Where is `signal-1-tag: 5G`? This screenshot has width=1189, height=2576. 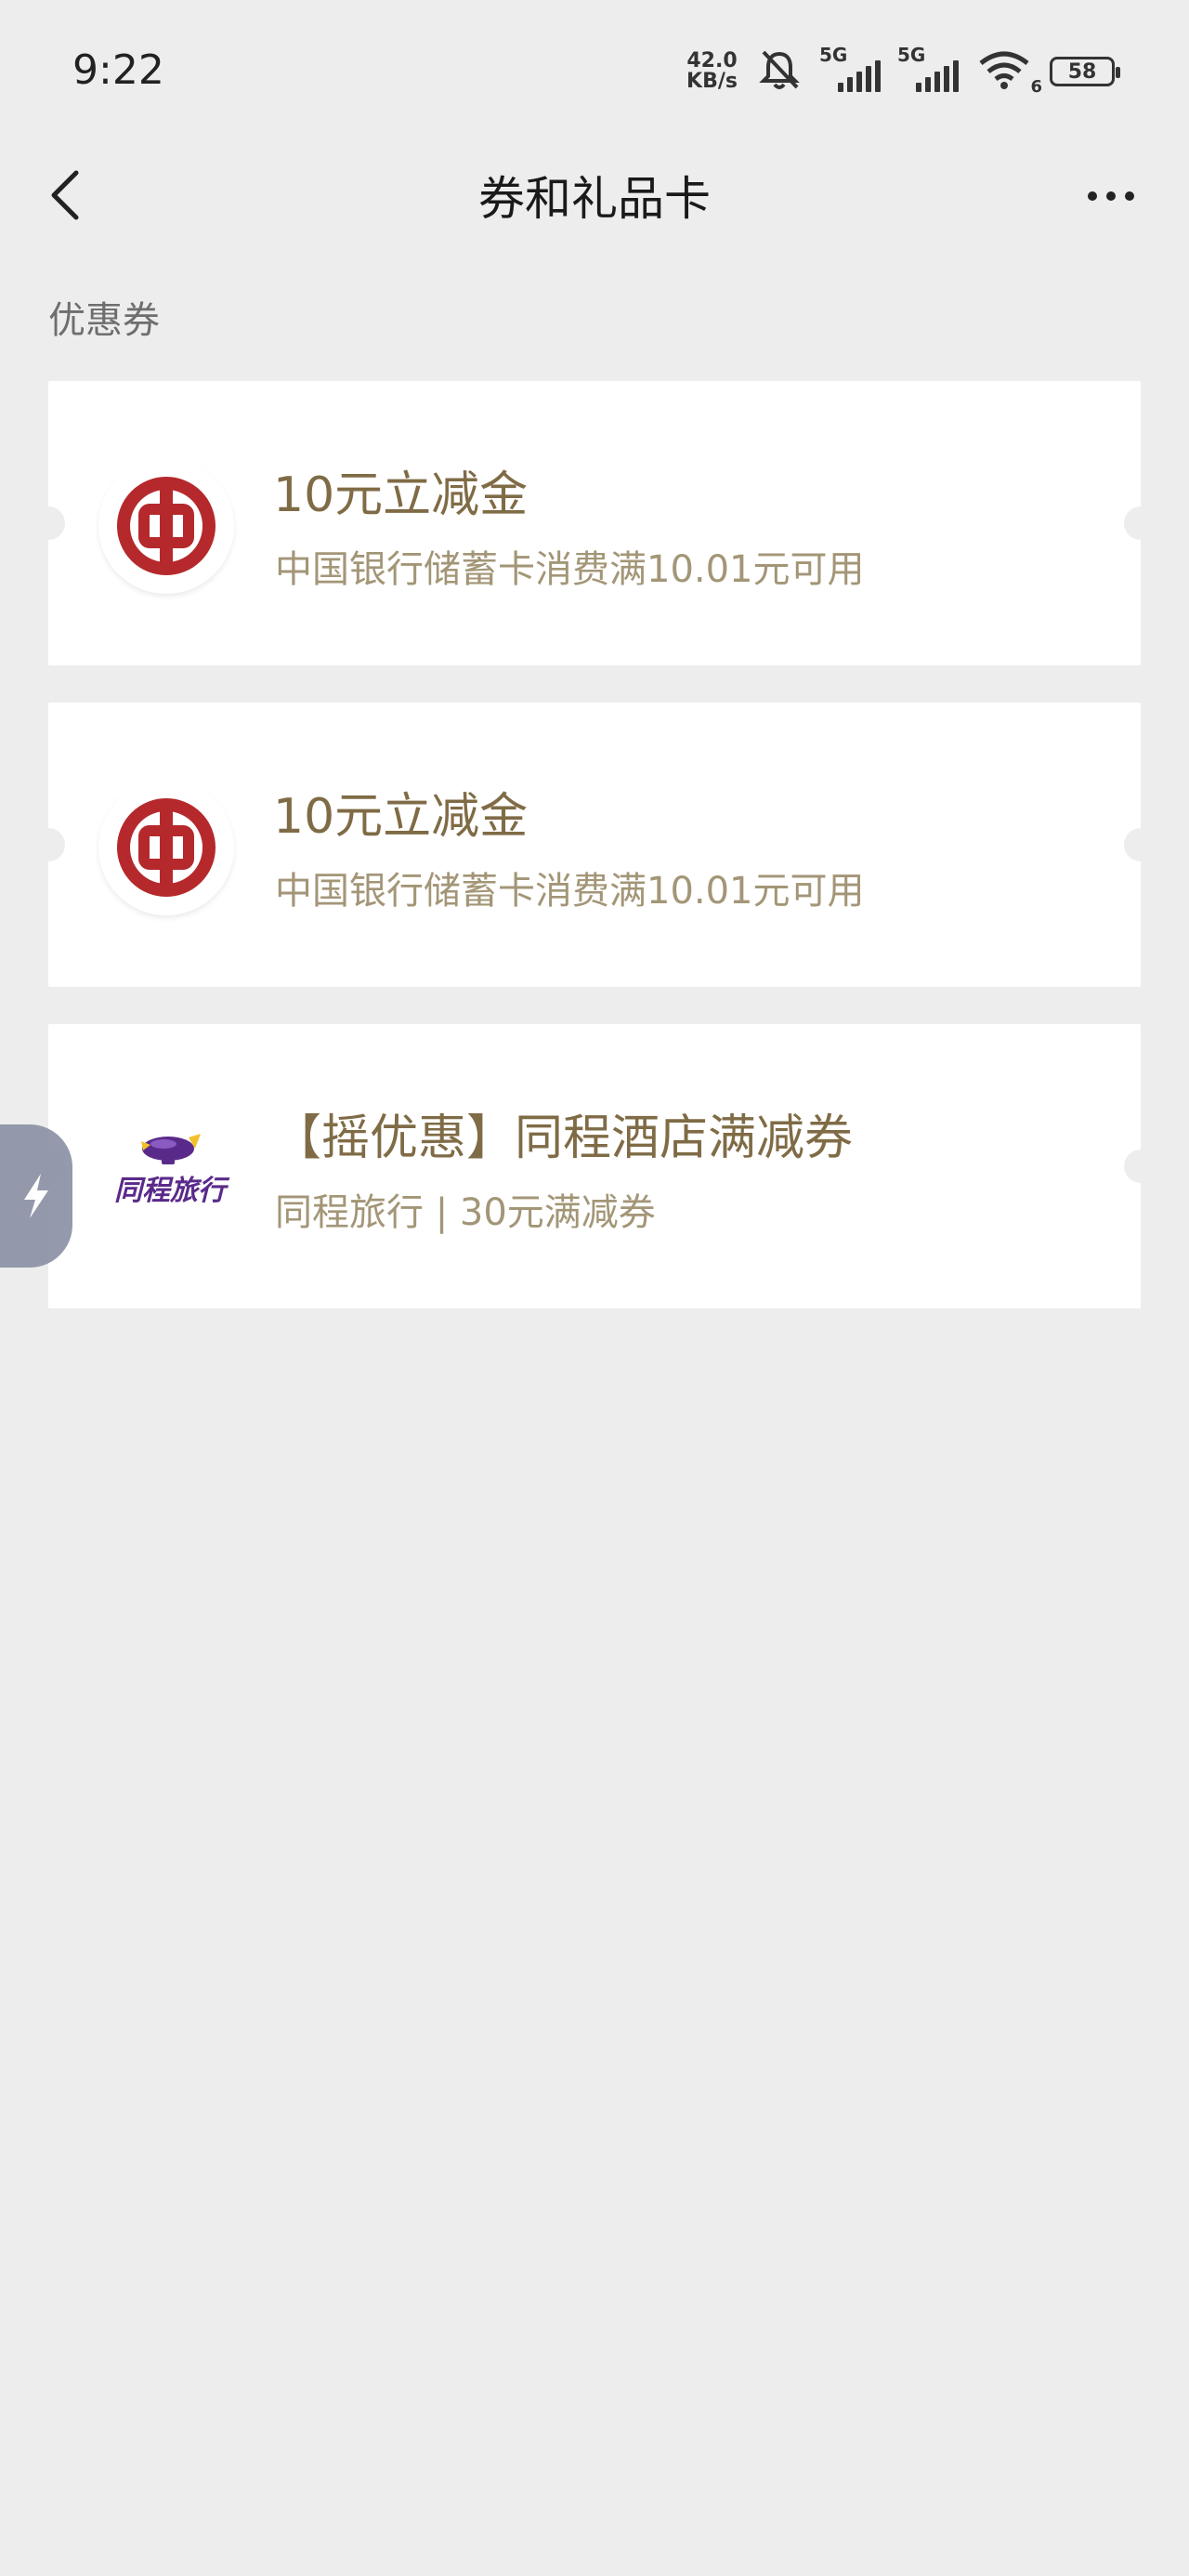 signal-1-tag: 5G is located at coordinates (833, 55).